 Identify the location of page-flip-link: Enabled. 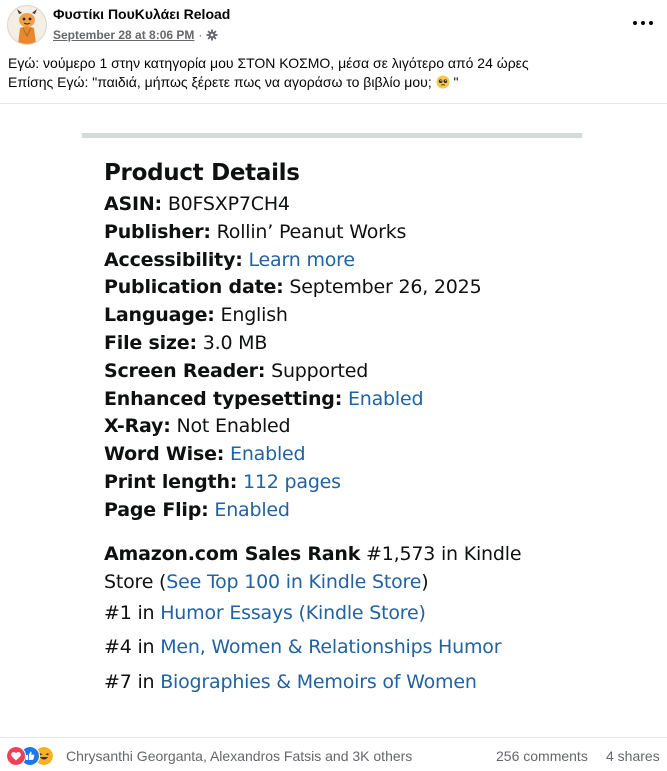
(252, 509).